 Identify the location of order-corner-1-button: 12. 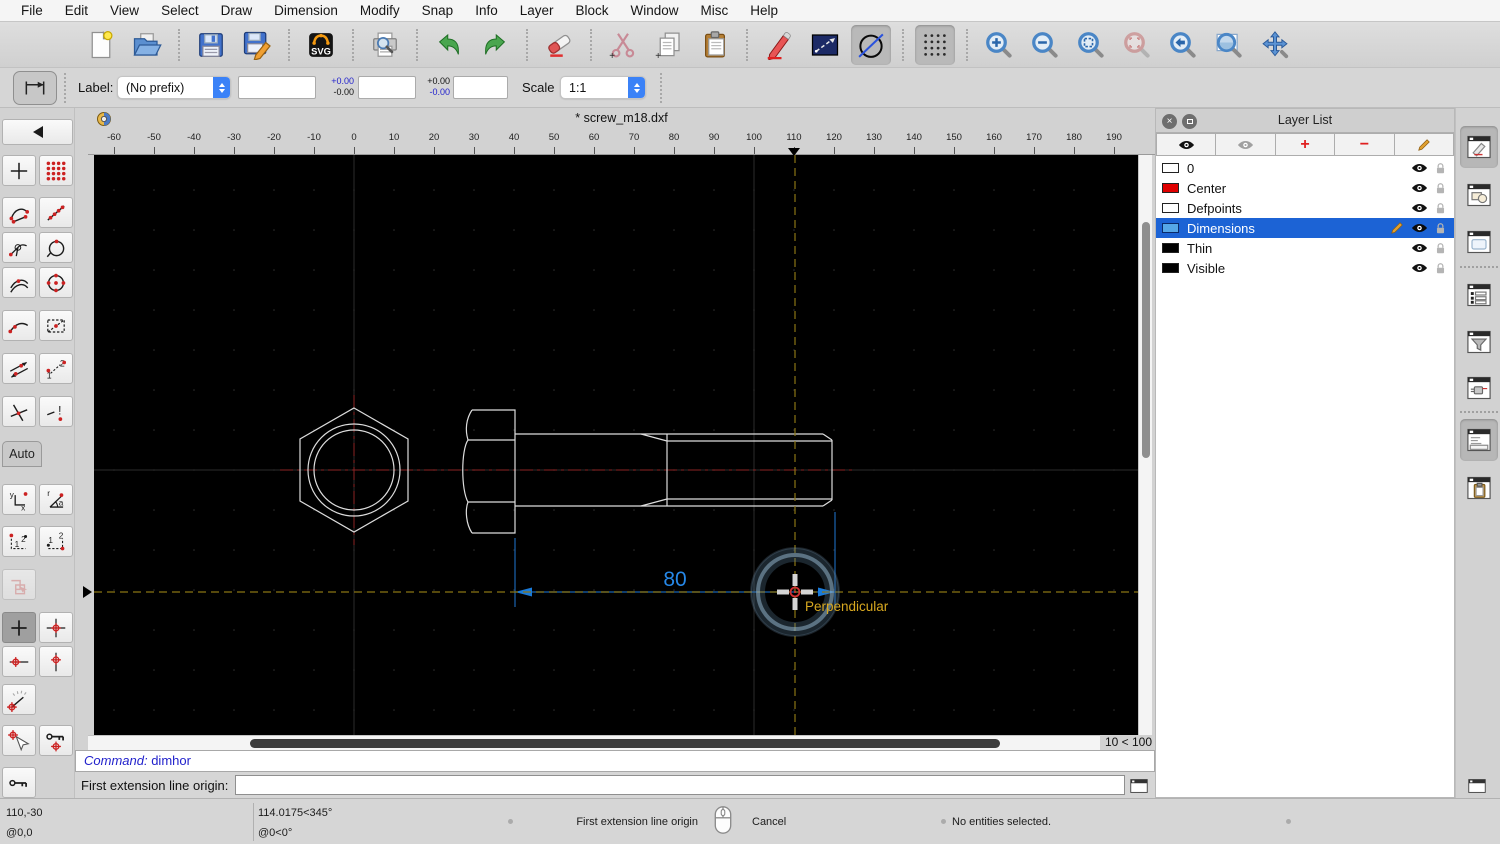
(19, 541).